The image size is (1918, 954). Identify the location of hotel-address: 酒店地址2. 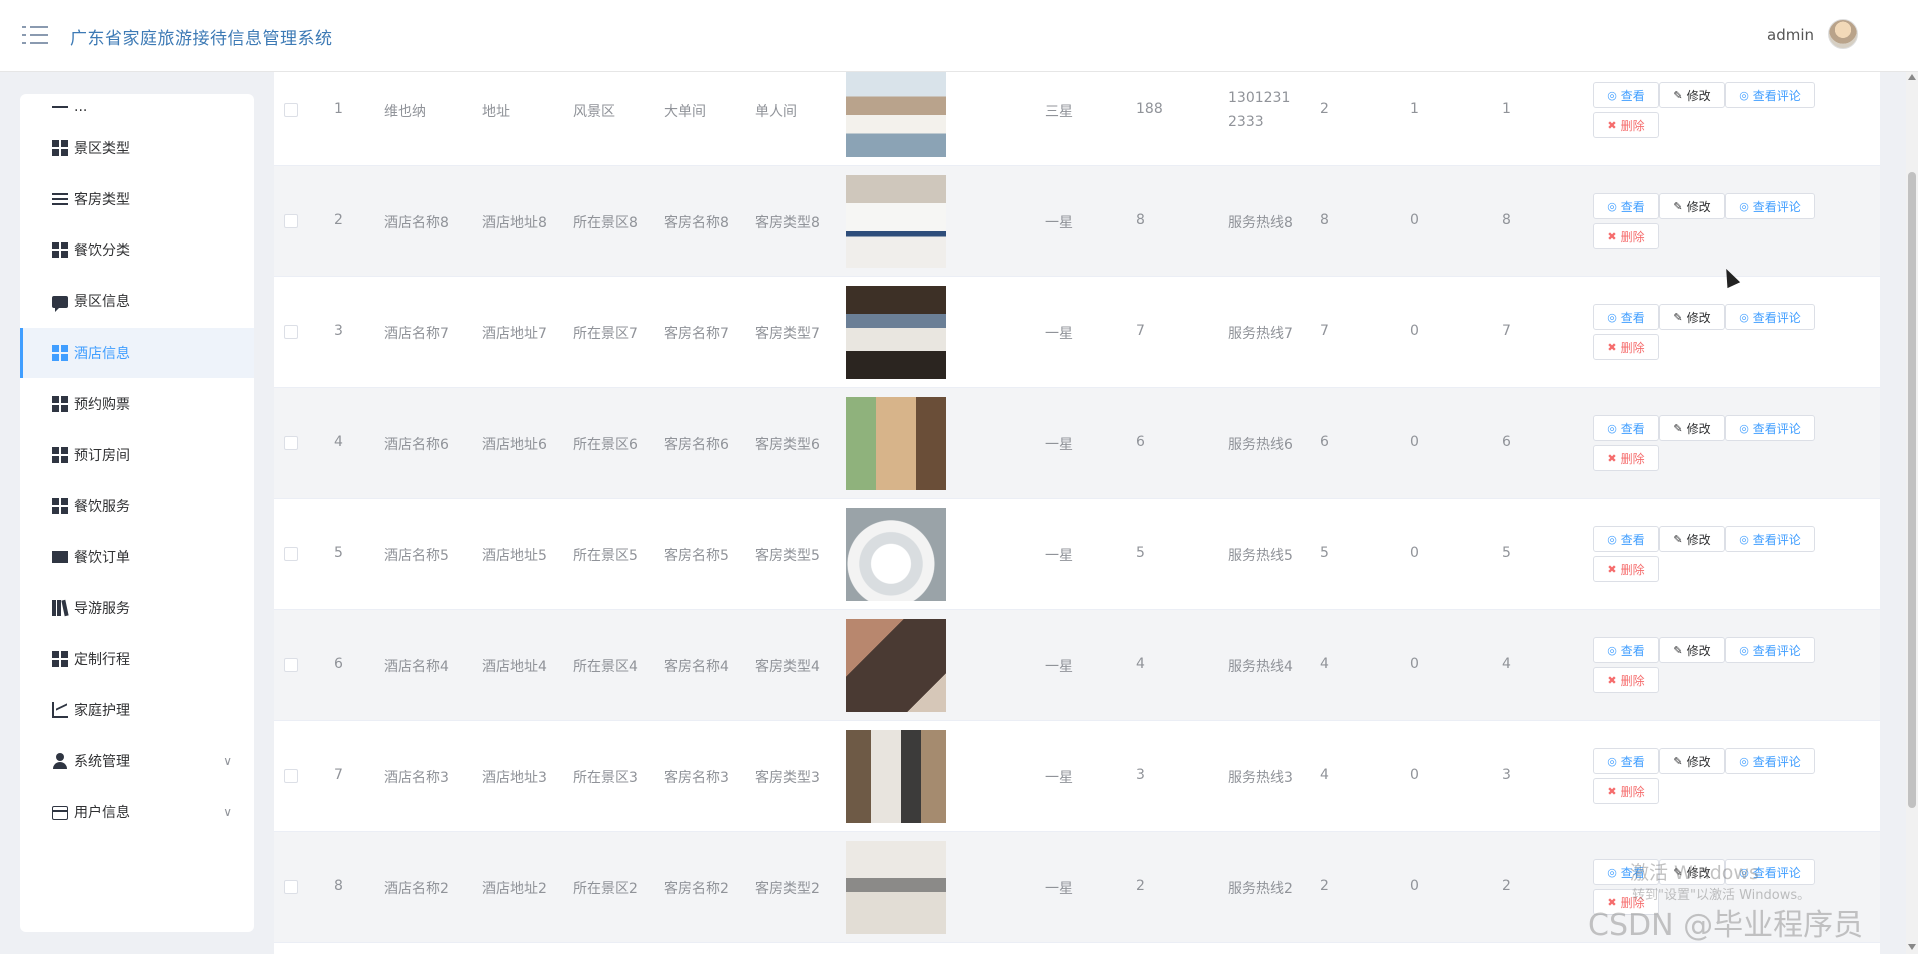
(514, 889).